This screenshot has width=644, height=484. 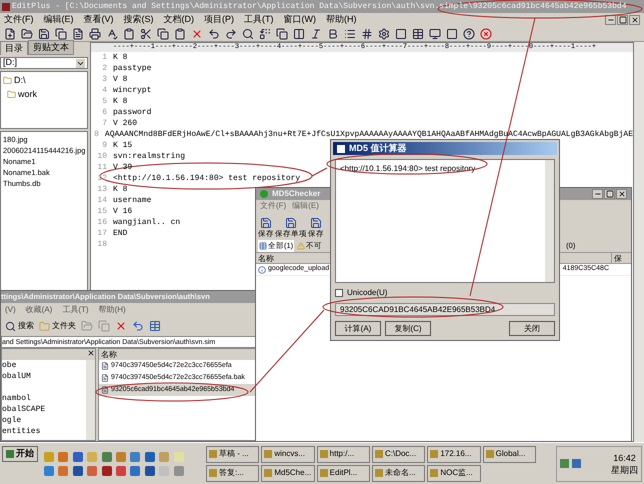 I want to click on toolbar-button: 搜索, so click(x=19, y=326).